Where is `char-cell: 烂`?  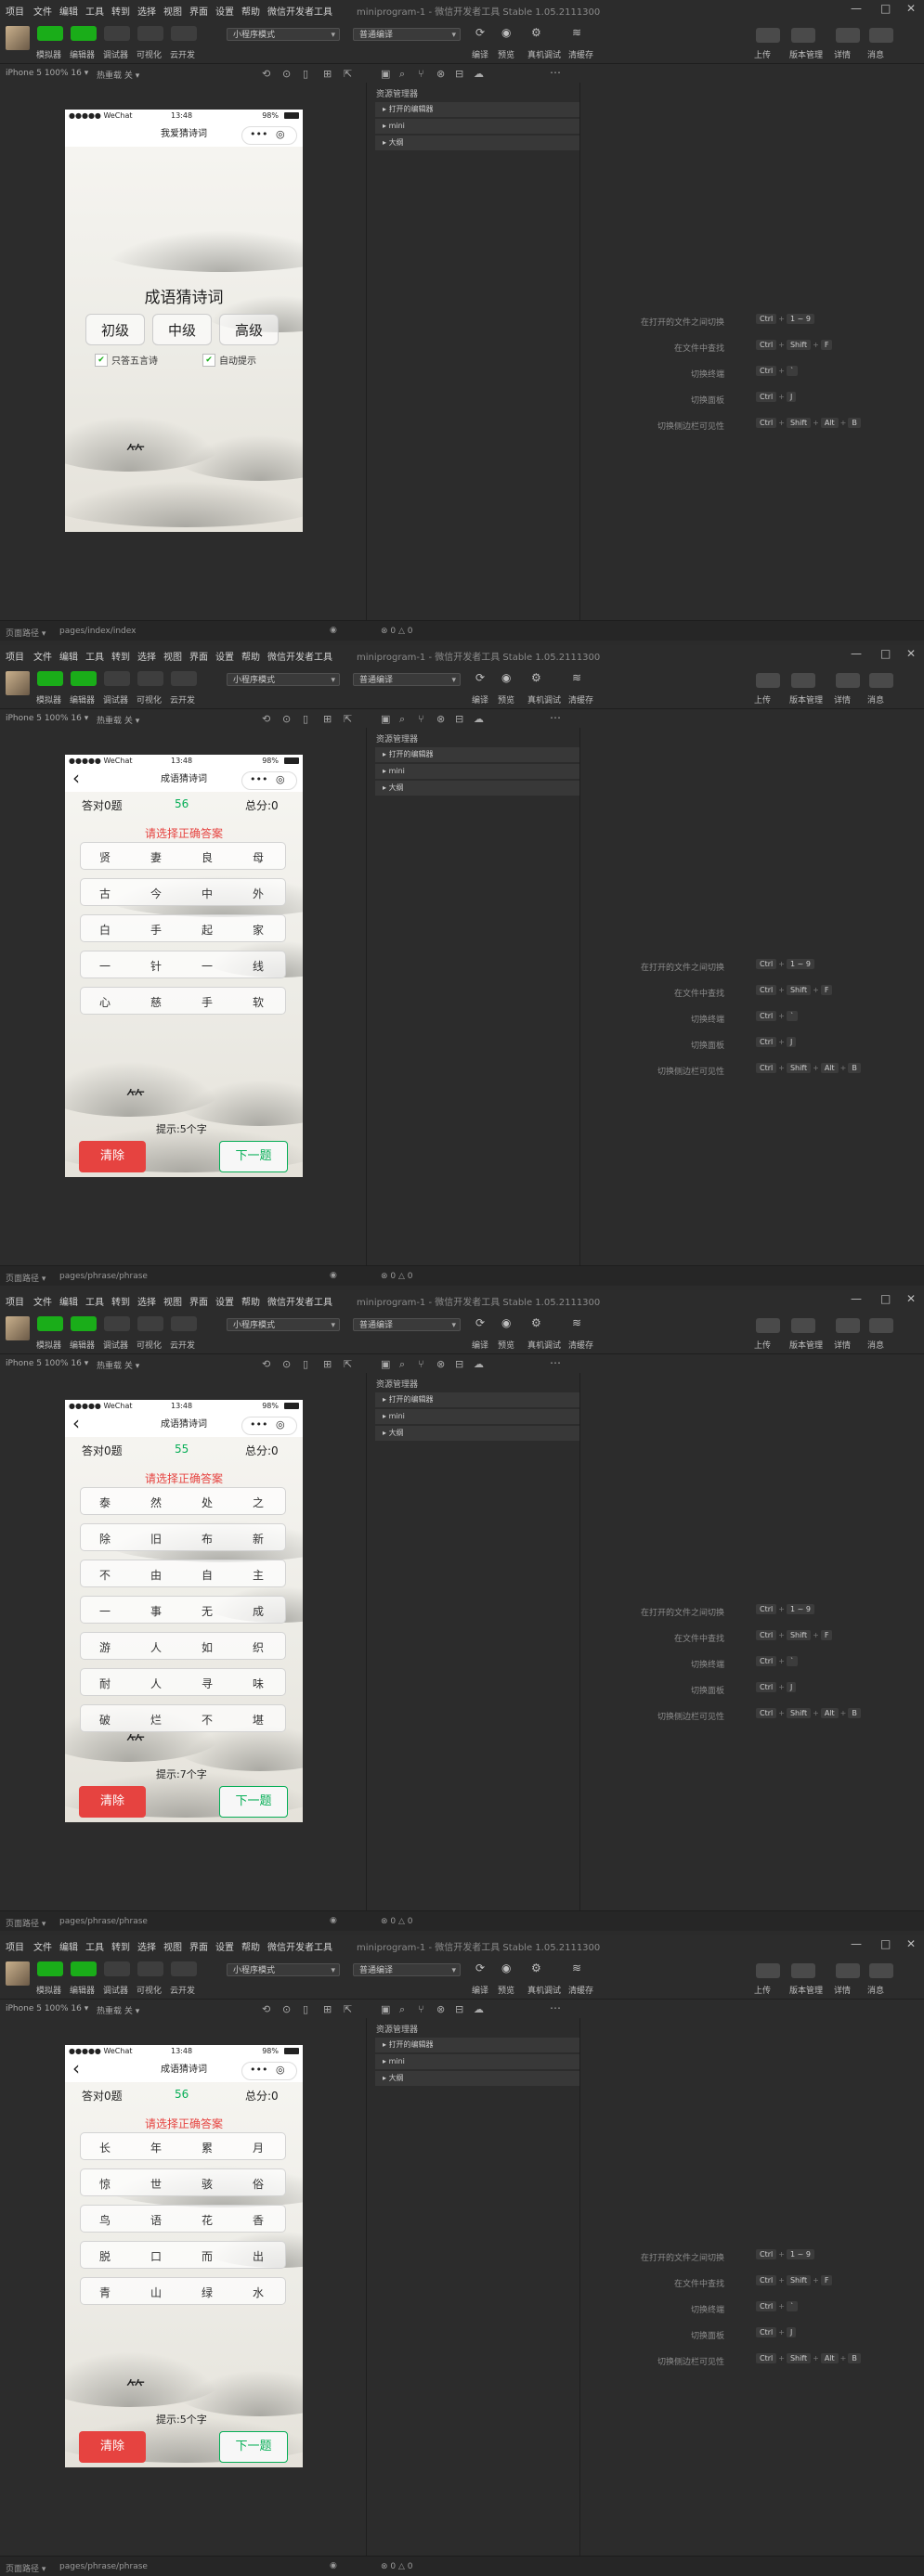
char-cell: 烂 is located at coordinates (156, 1720).